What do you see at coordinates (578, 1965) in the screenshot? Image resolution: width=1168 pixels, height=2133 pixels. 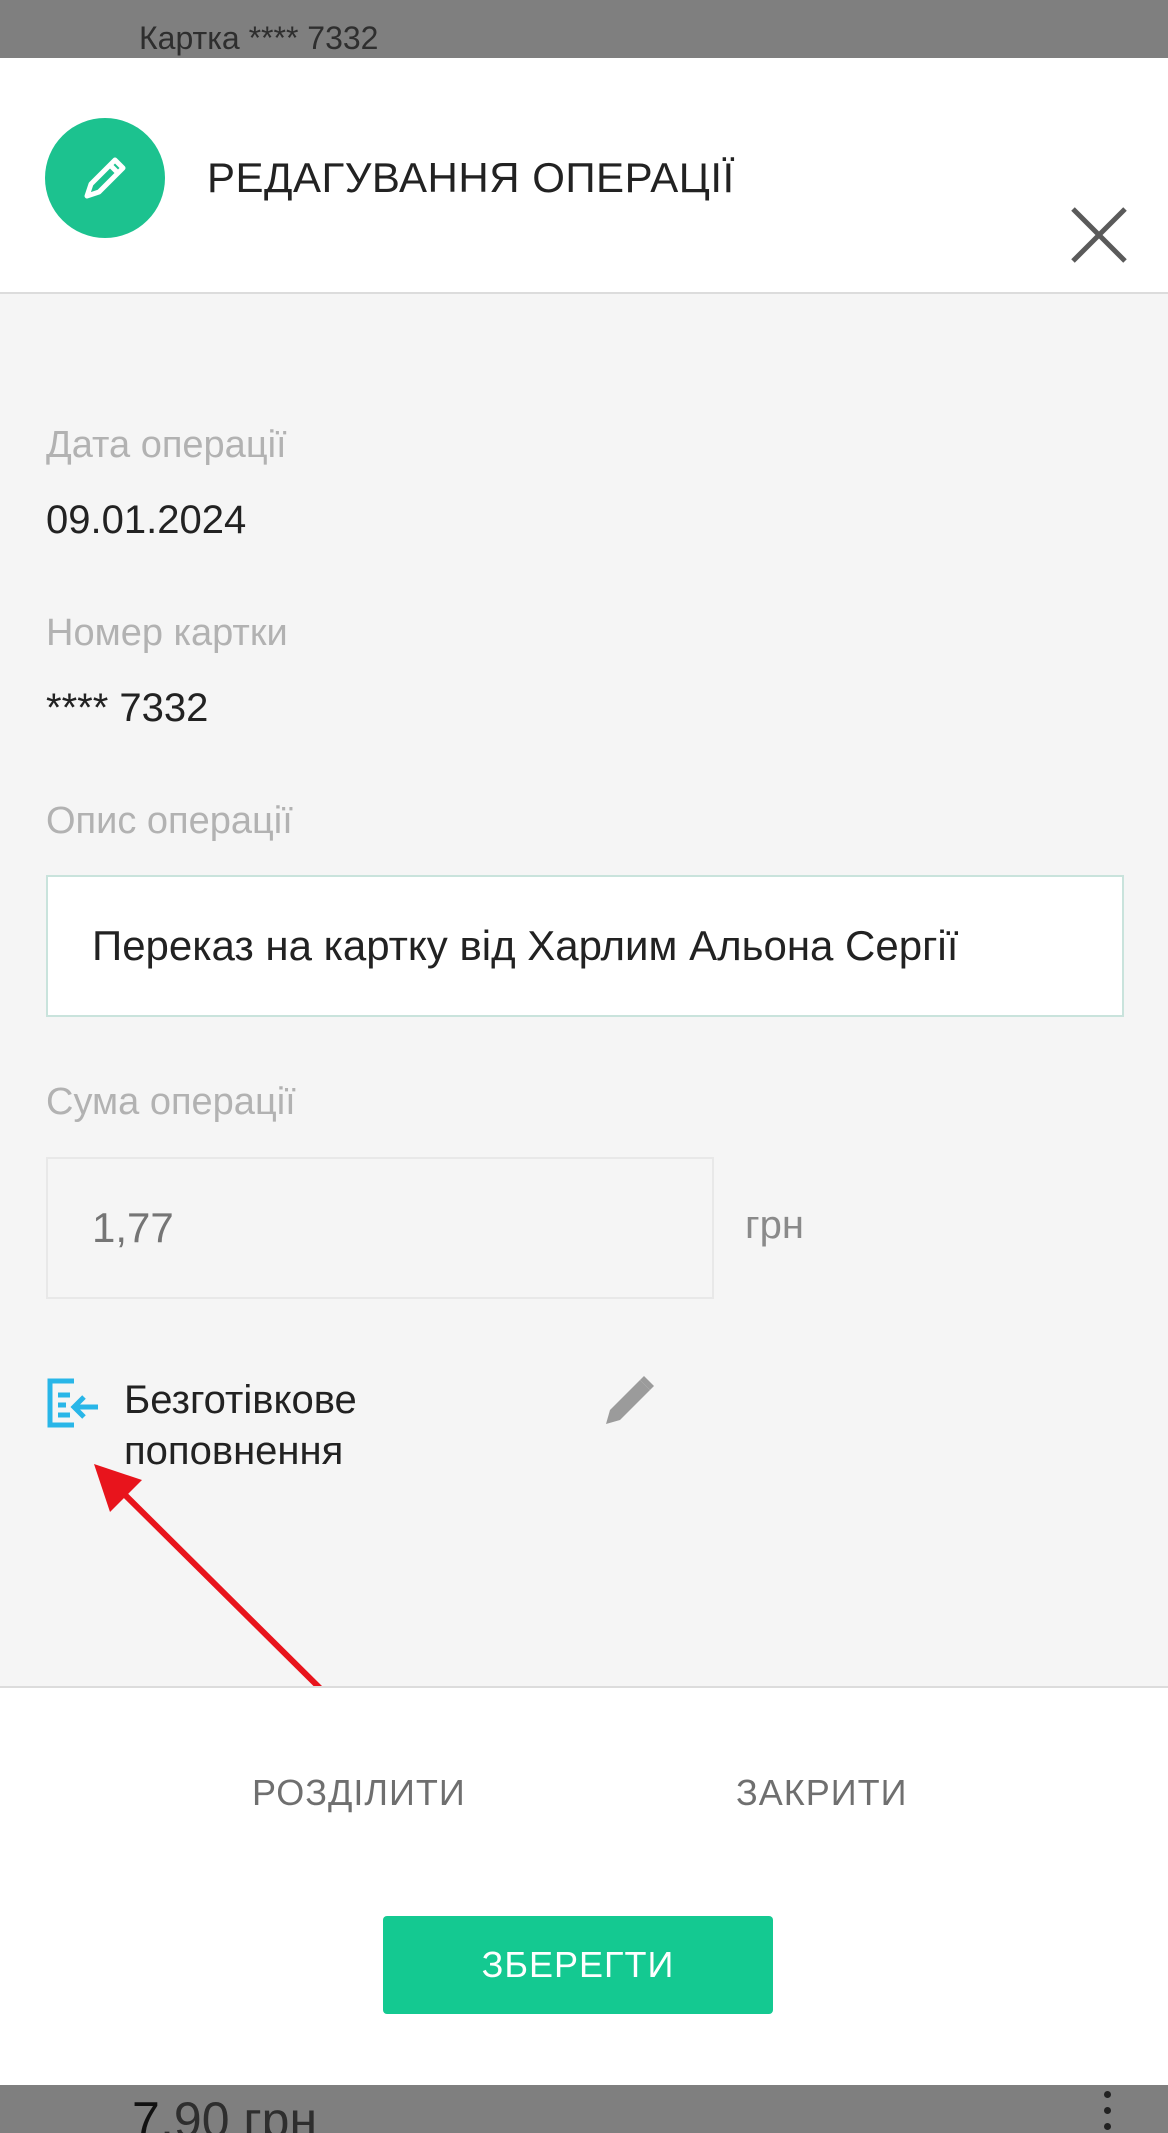 I see `save-button: ЗБЕРЕГТИ` at bounding box center [578, 1965].